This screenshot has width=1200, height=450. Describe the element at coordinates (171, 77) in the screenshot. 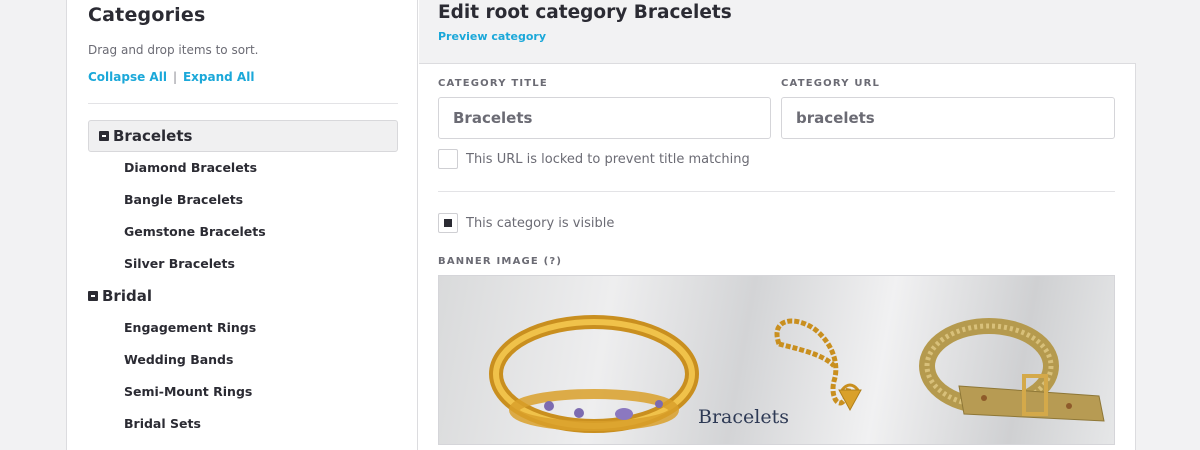

I see `sidebar-links: Collapse All | Expand All` at that location.